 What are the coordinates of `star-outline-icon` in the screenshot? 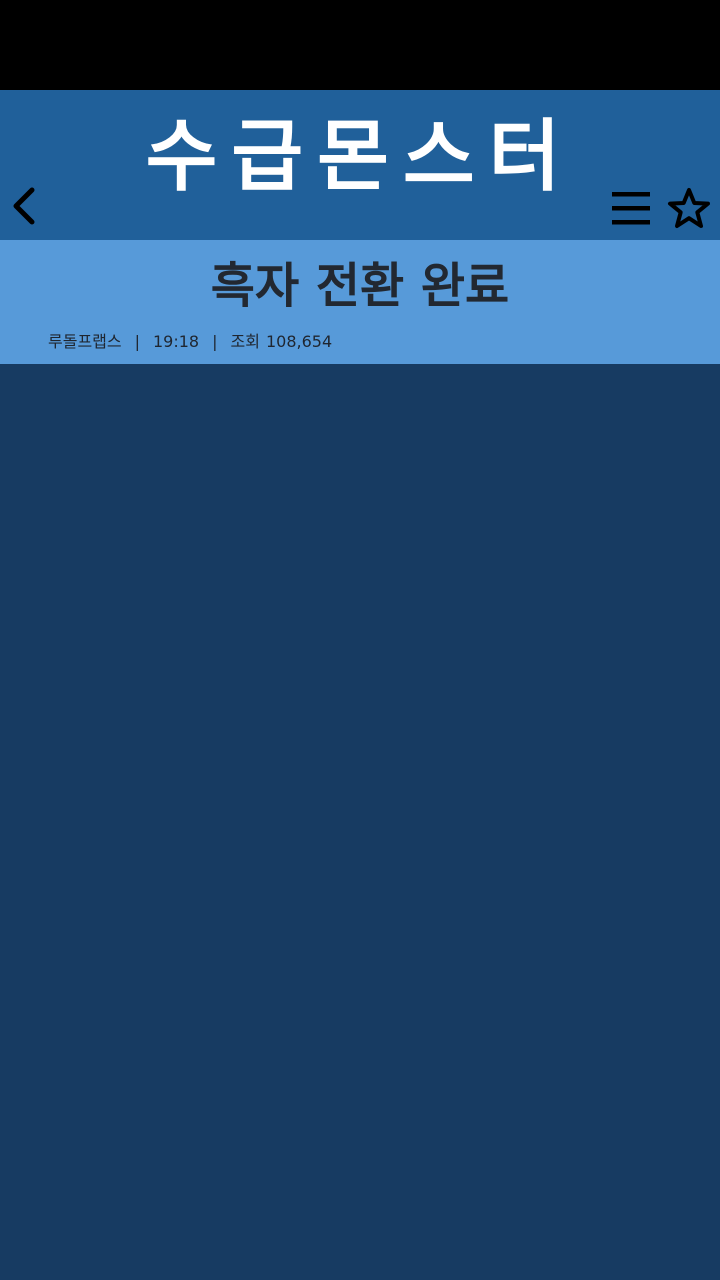 It's located at (689, 208).